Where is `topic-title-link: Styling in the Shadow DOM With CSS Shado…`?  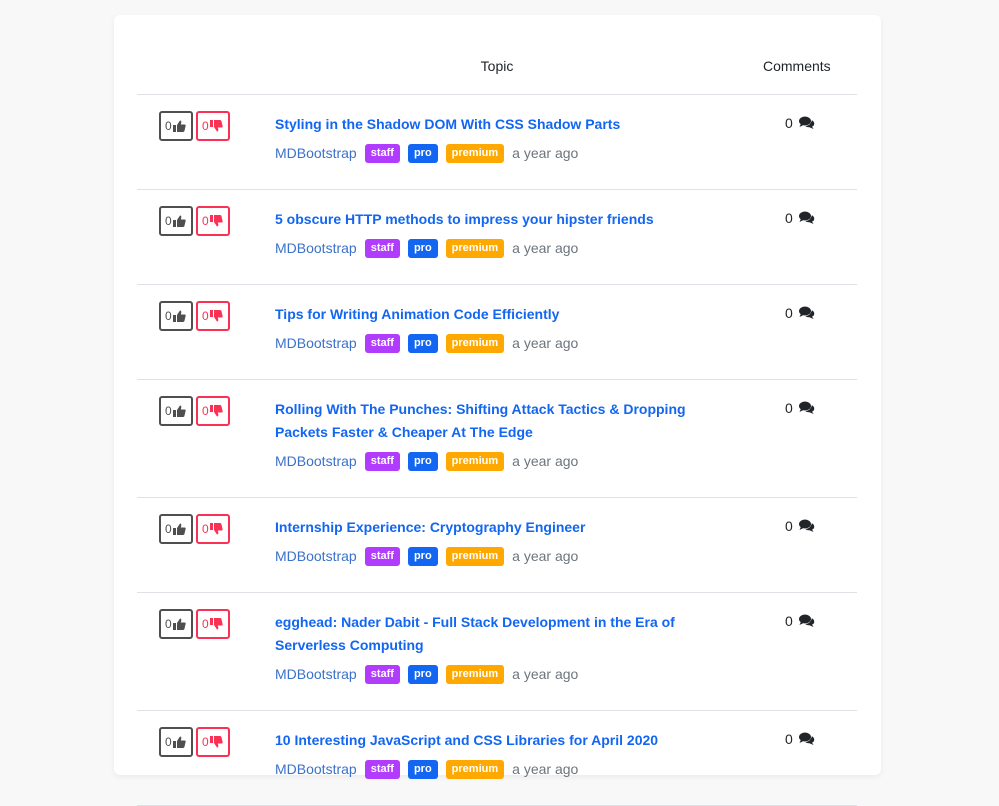 topic-title-link: Styling in the Shadow DOM With CSS Shado… is located at coordinates (490, 124).